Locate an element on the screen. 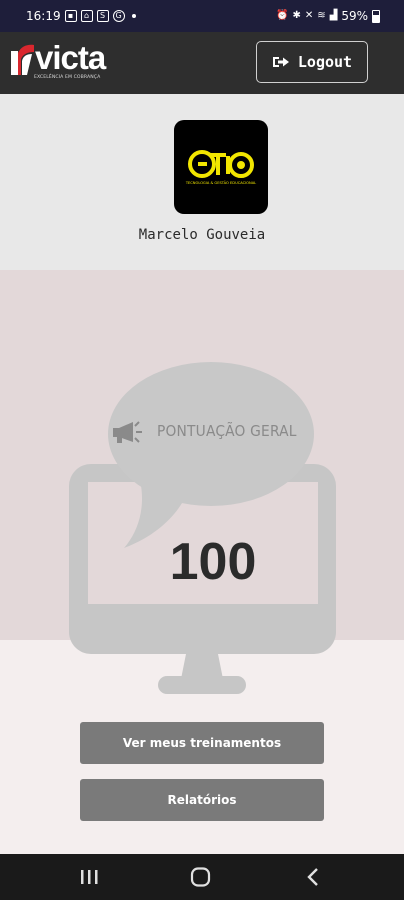 Image resolution: width=404 pixels, height=900 pixels. battery-percent: 59% is located at coordinates (354, 16).